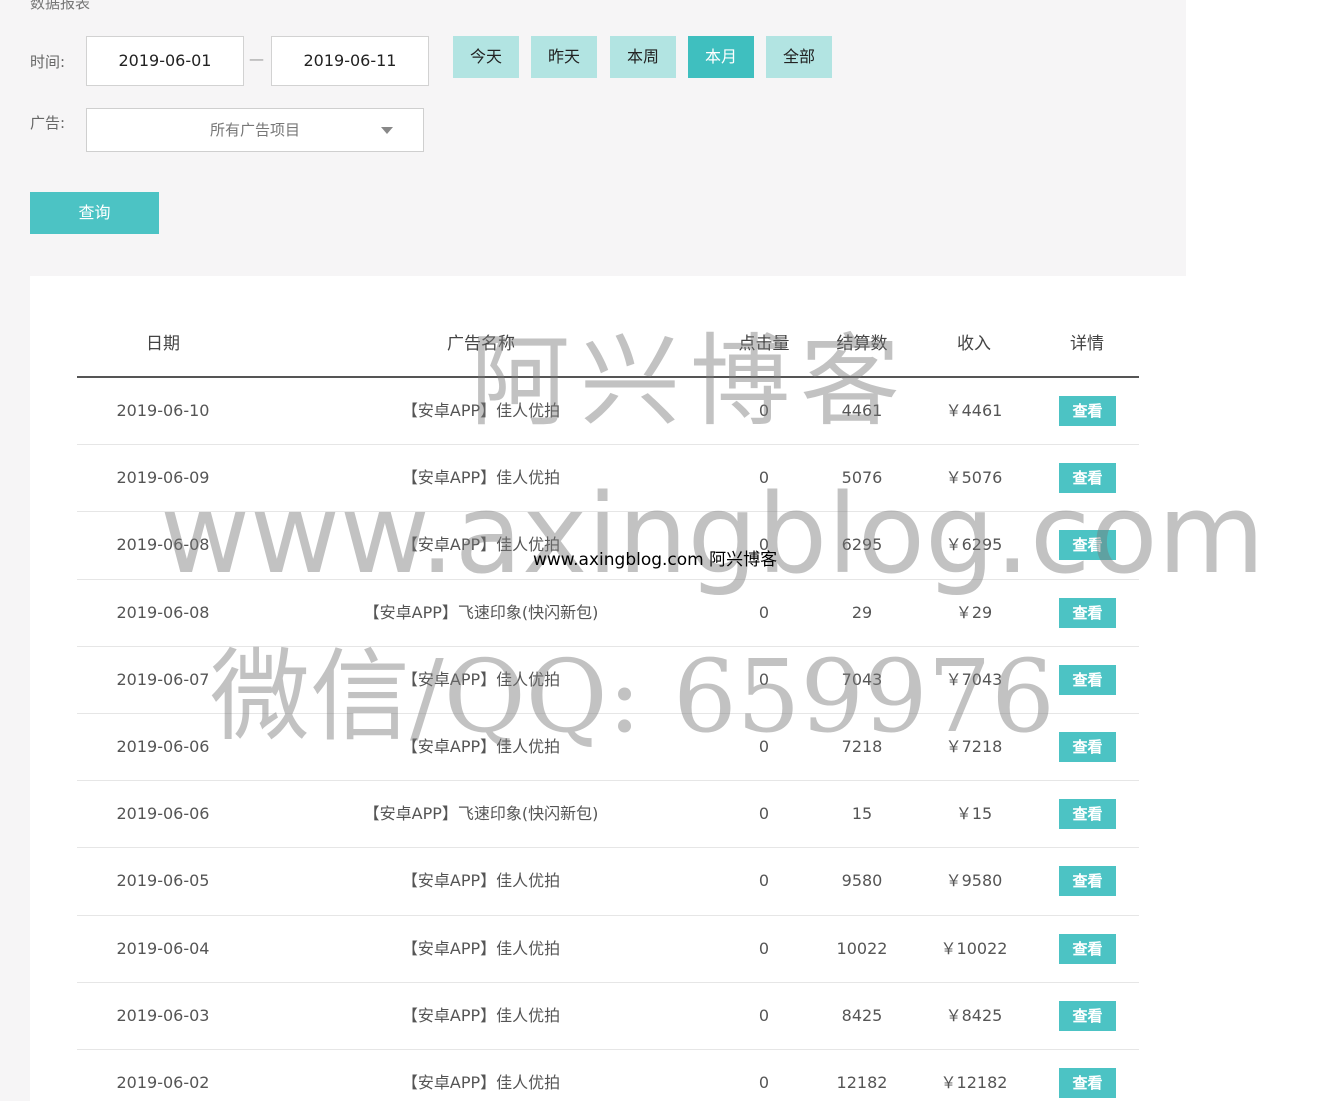 This screenshot has height=1101, width=1334. What do you see at coordinates (608, 351) in the screenshot?
I see `table-header: 日期 广告名称 点击量 结算数 收入 详情` at bounding box center [608, 351].